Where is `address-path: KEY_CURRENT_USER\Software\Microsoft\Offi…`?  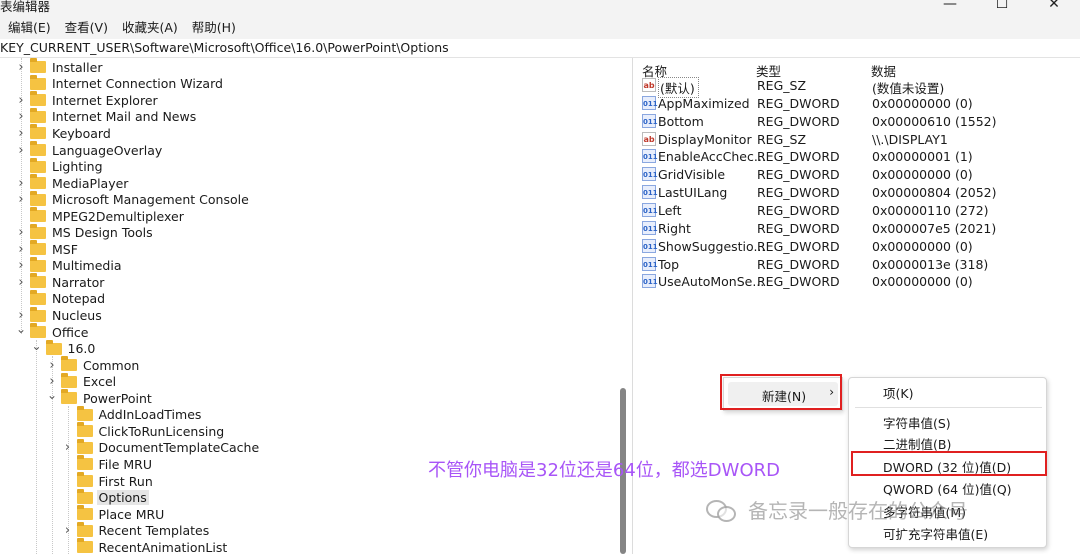 address-path: KEY_CURRENT_USER\Software\Microsoft\Offi… is located at coordinates (224, 47).